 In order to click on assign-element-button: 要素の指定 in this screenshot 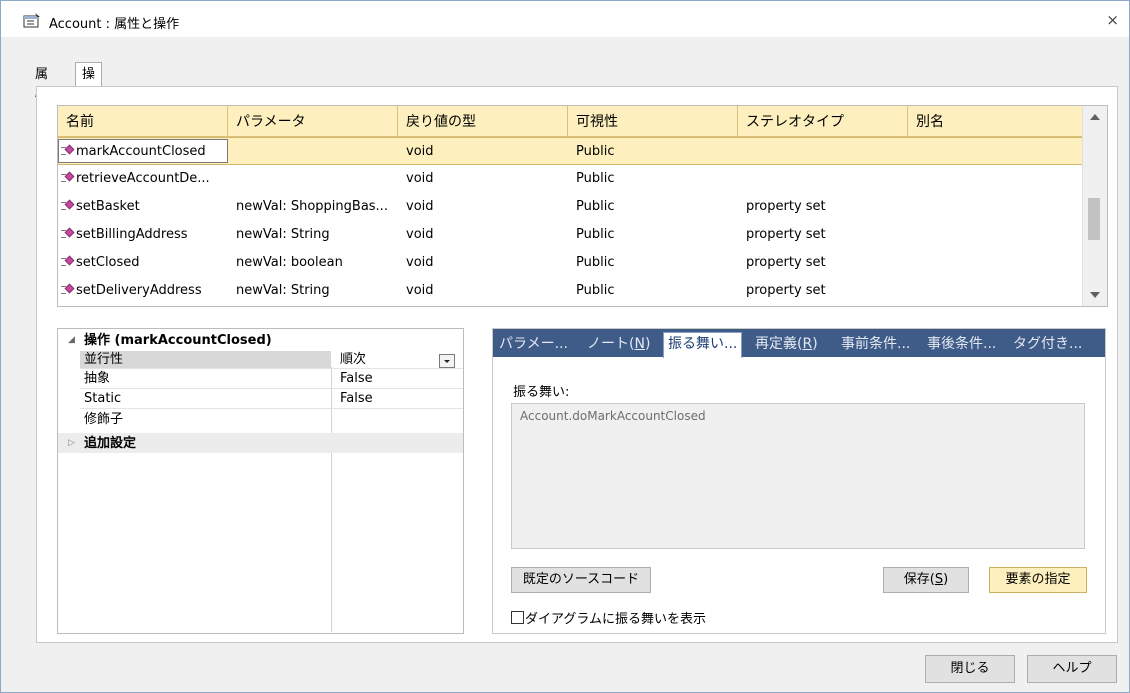, I will do `click(1038, 580)`.